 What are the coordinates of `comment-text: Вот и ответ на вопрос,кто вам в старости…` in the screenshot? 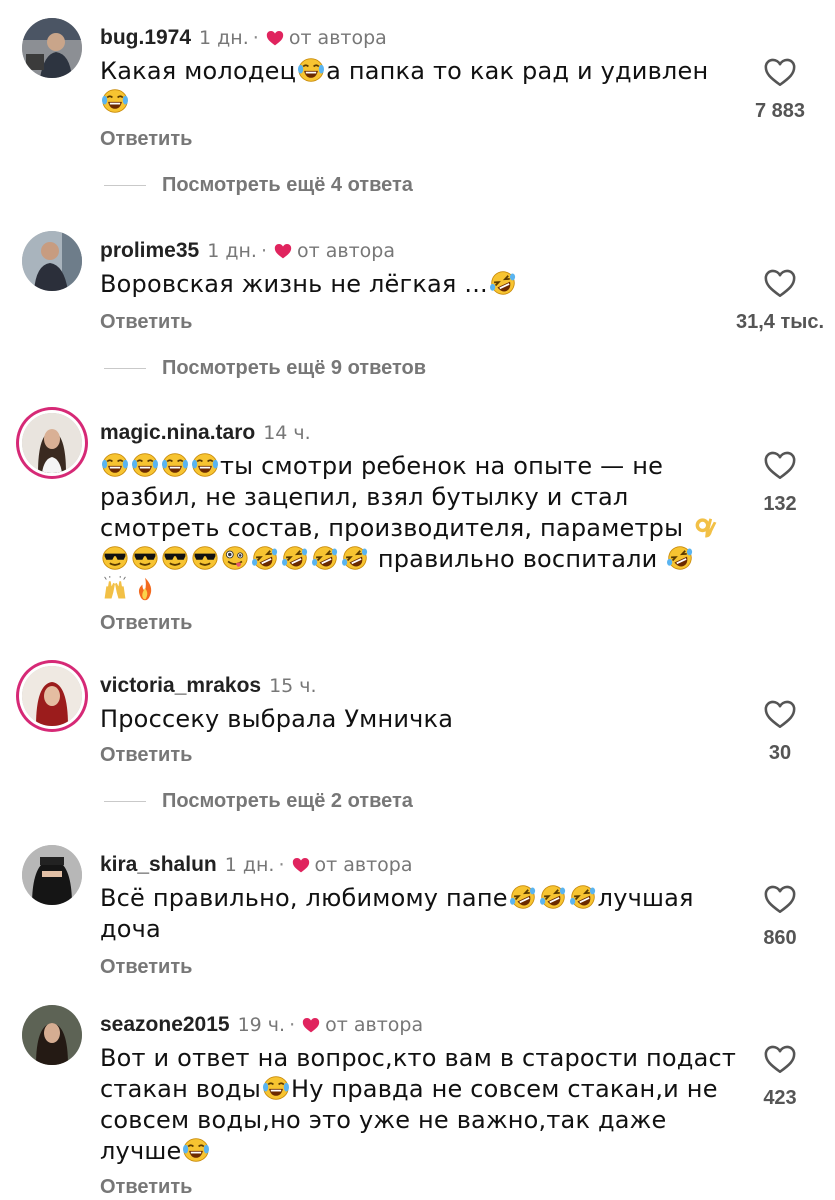 It's located at (418, 1104).